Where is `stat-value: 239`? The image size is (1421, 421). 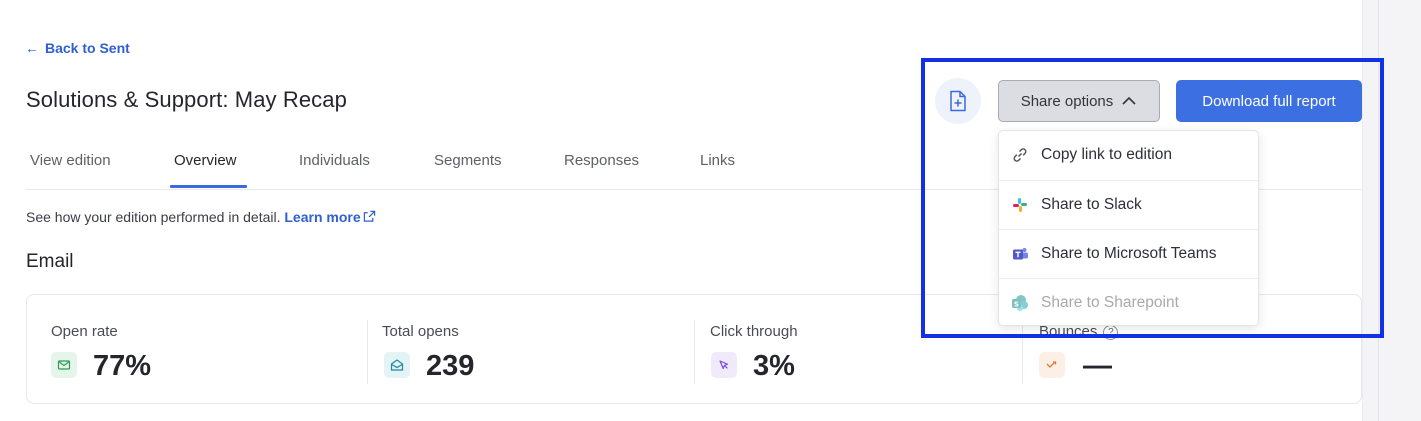 stat-value: 239 is located at coordinates (450, 366).